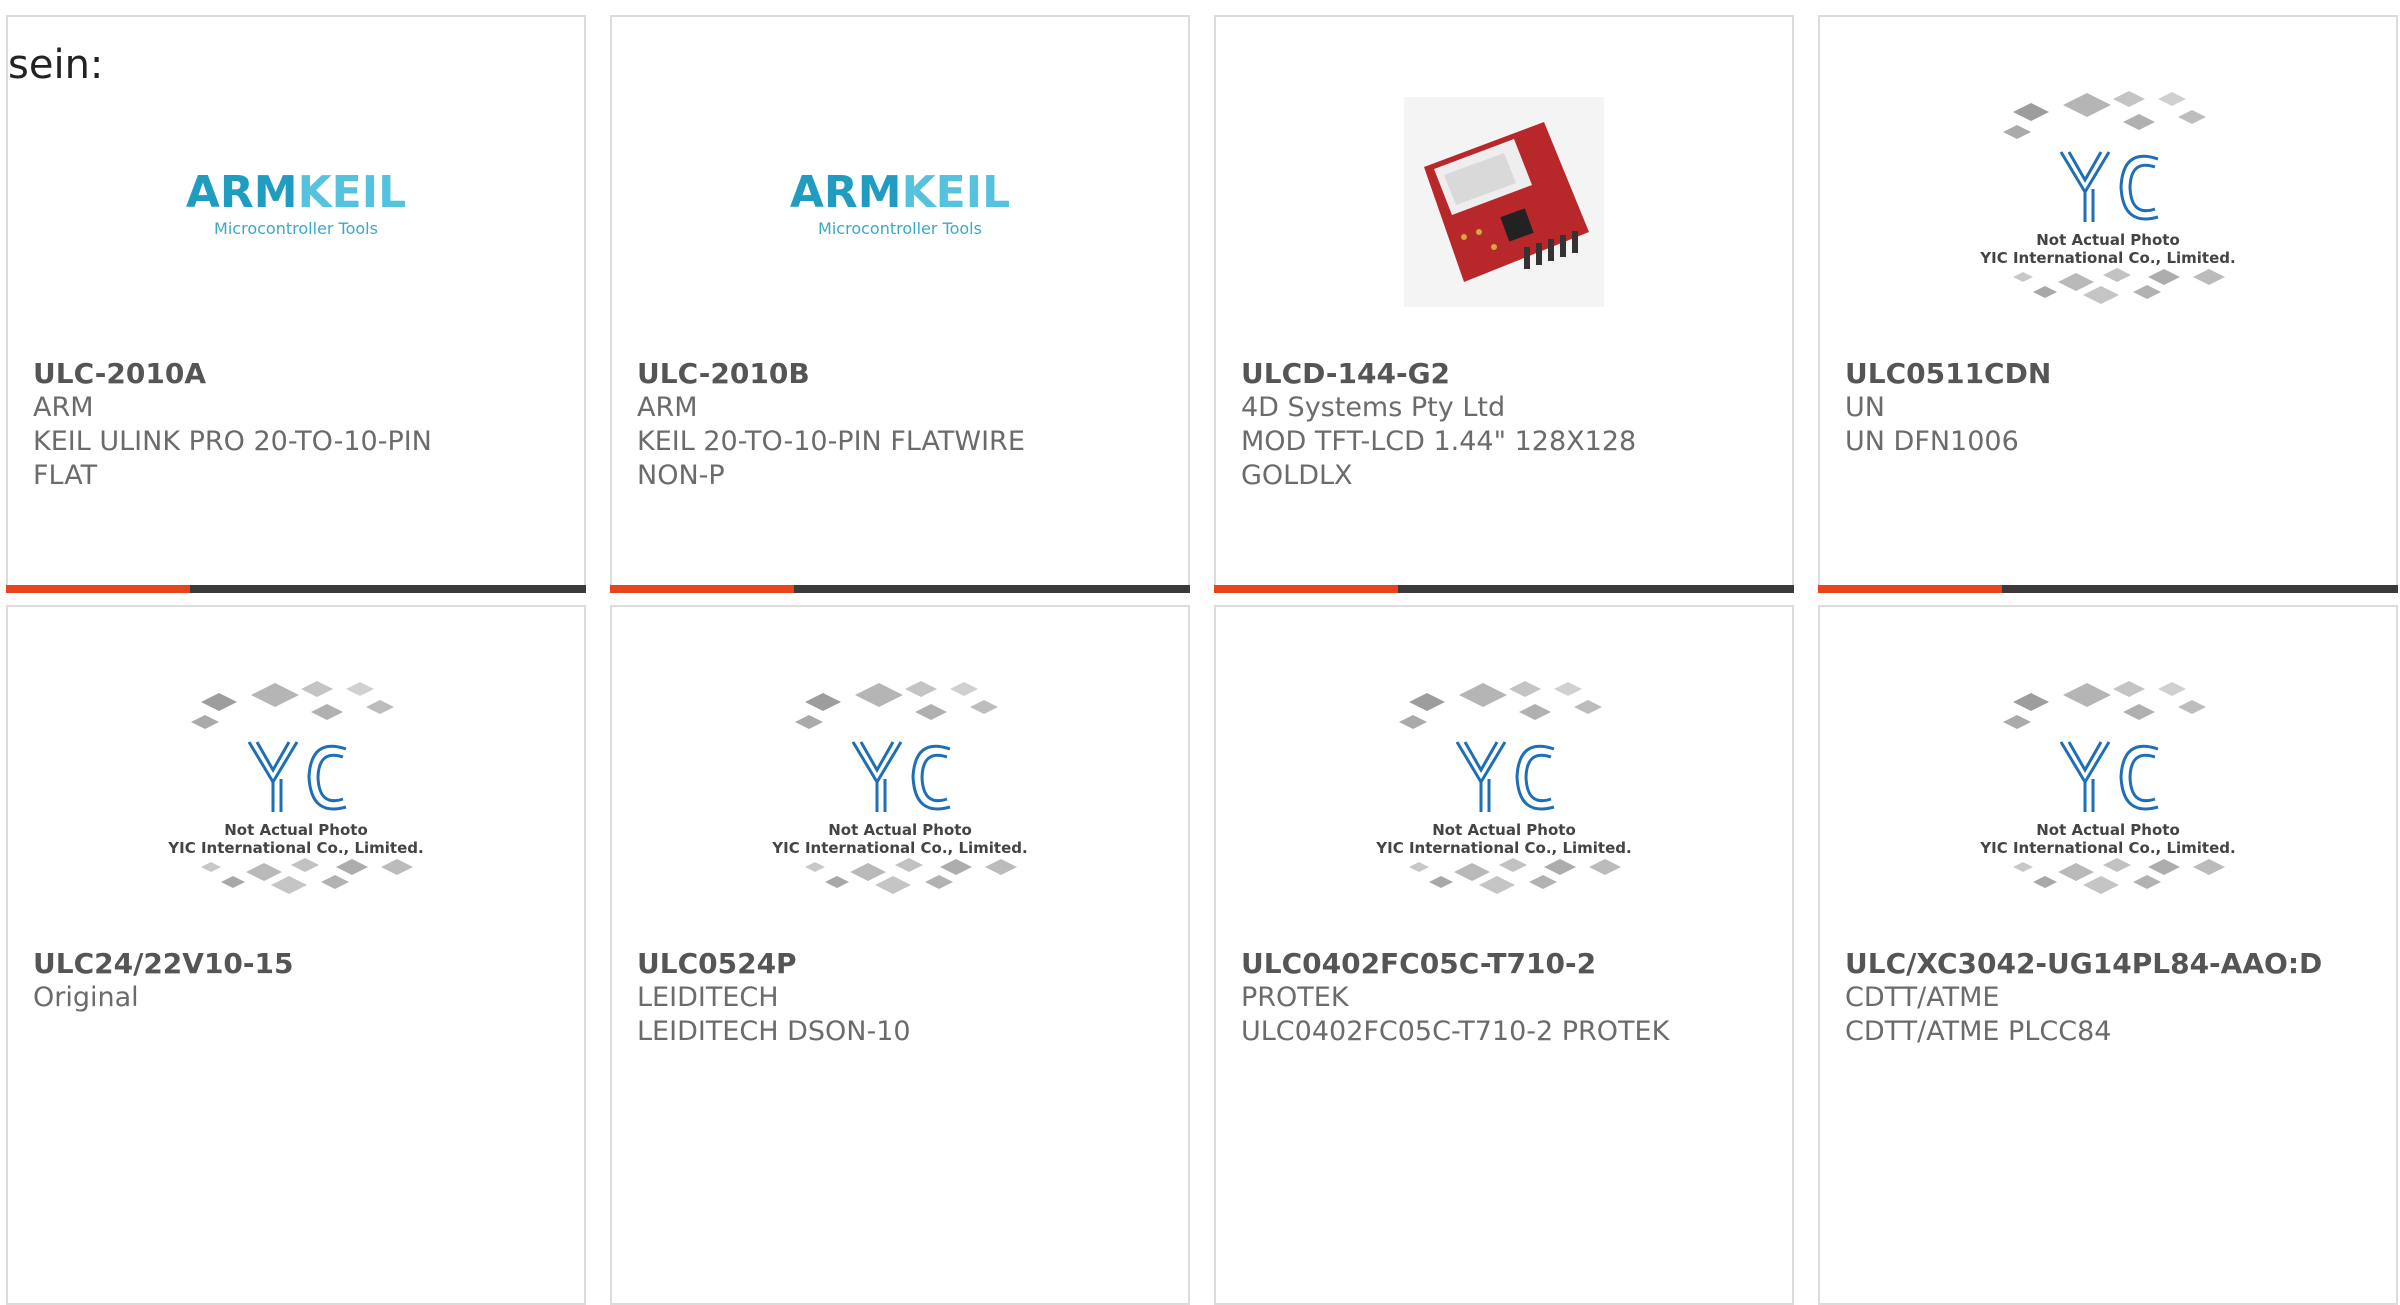 The width and height of the screenshot is (2400, 1305). I want to click on part-number: ULC-2010A, so click(298, 374).